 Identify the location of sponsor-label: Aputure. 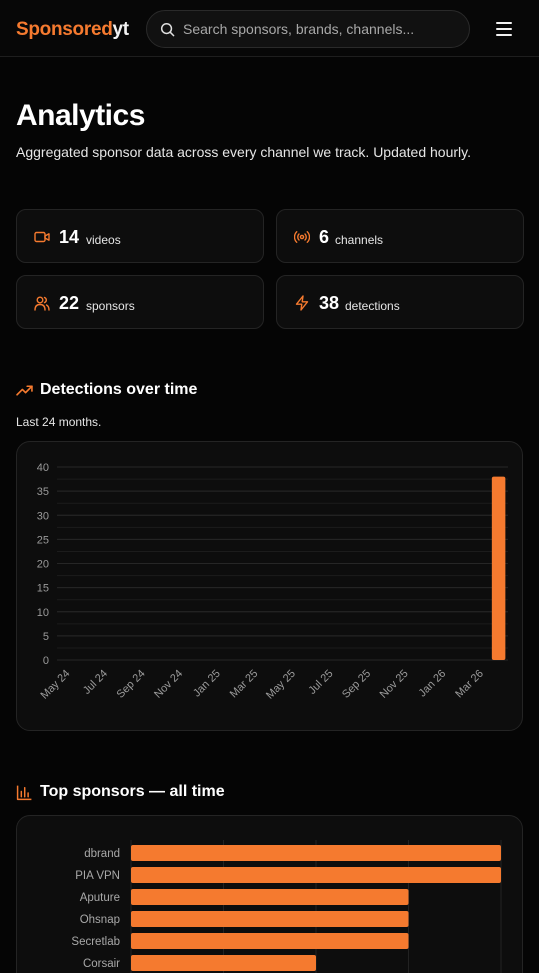
(100, 898).